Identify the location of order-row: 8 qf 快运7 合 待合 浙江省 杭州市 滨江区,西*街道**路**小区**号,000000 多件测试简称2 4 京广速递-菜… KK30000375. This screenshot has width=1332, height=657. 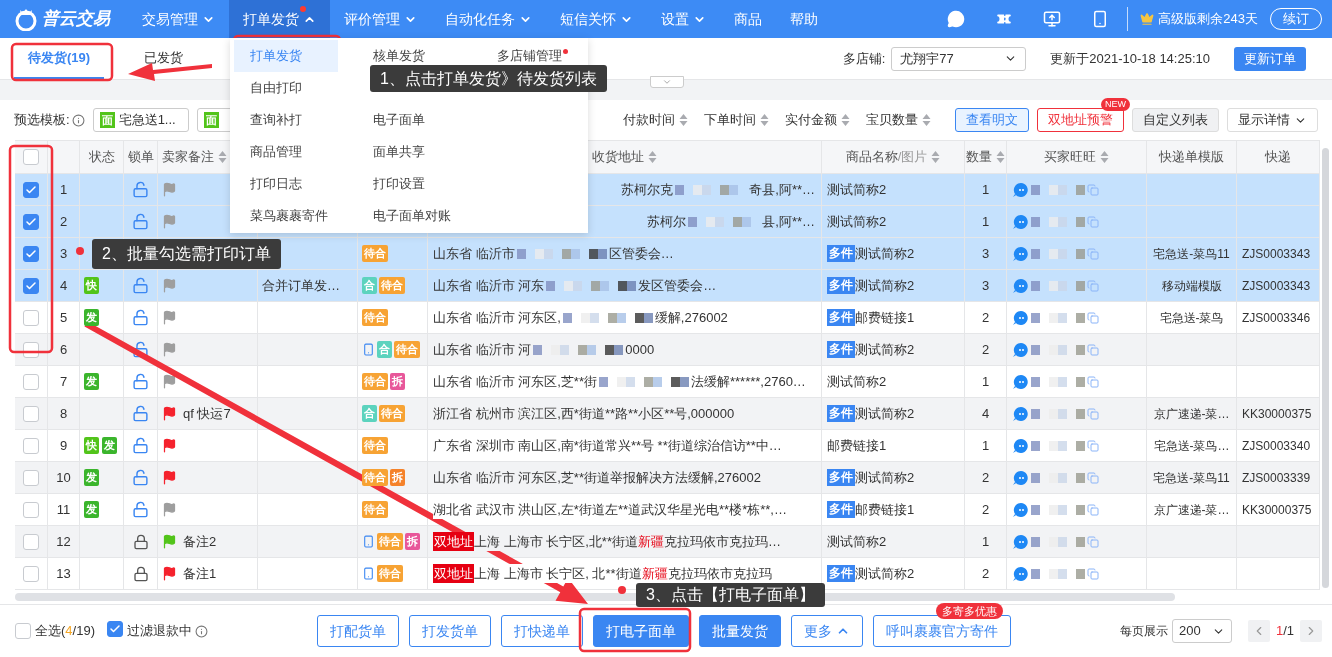
(667, 414).